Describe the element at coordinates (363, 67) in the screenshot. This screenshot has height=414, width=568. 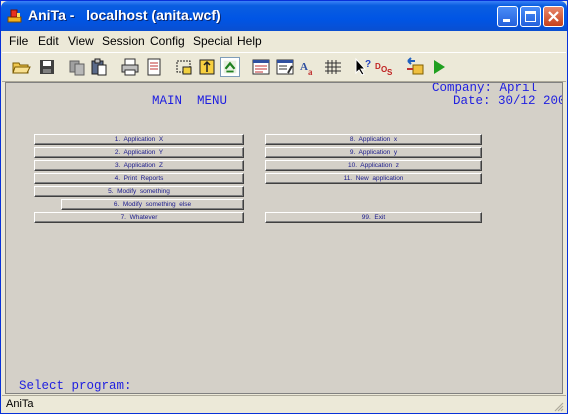
I see `help-pointer-icon: ?` at that location.